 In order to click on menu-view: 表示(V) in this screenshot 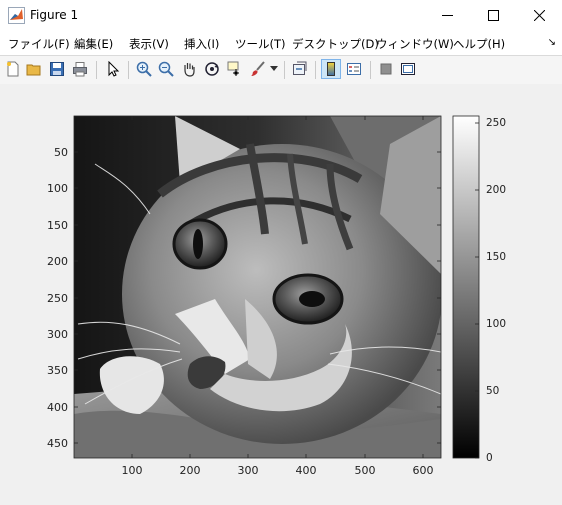, I will do `click(149, 44)`.